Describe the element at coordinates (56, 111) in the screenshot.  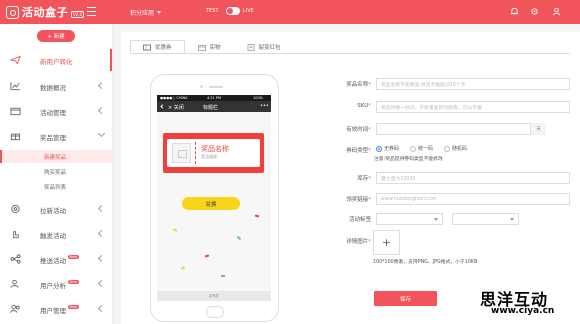
I see `sidebar-item-activity-management: 活动管理` at that location.